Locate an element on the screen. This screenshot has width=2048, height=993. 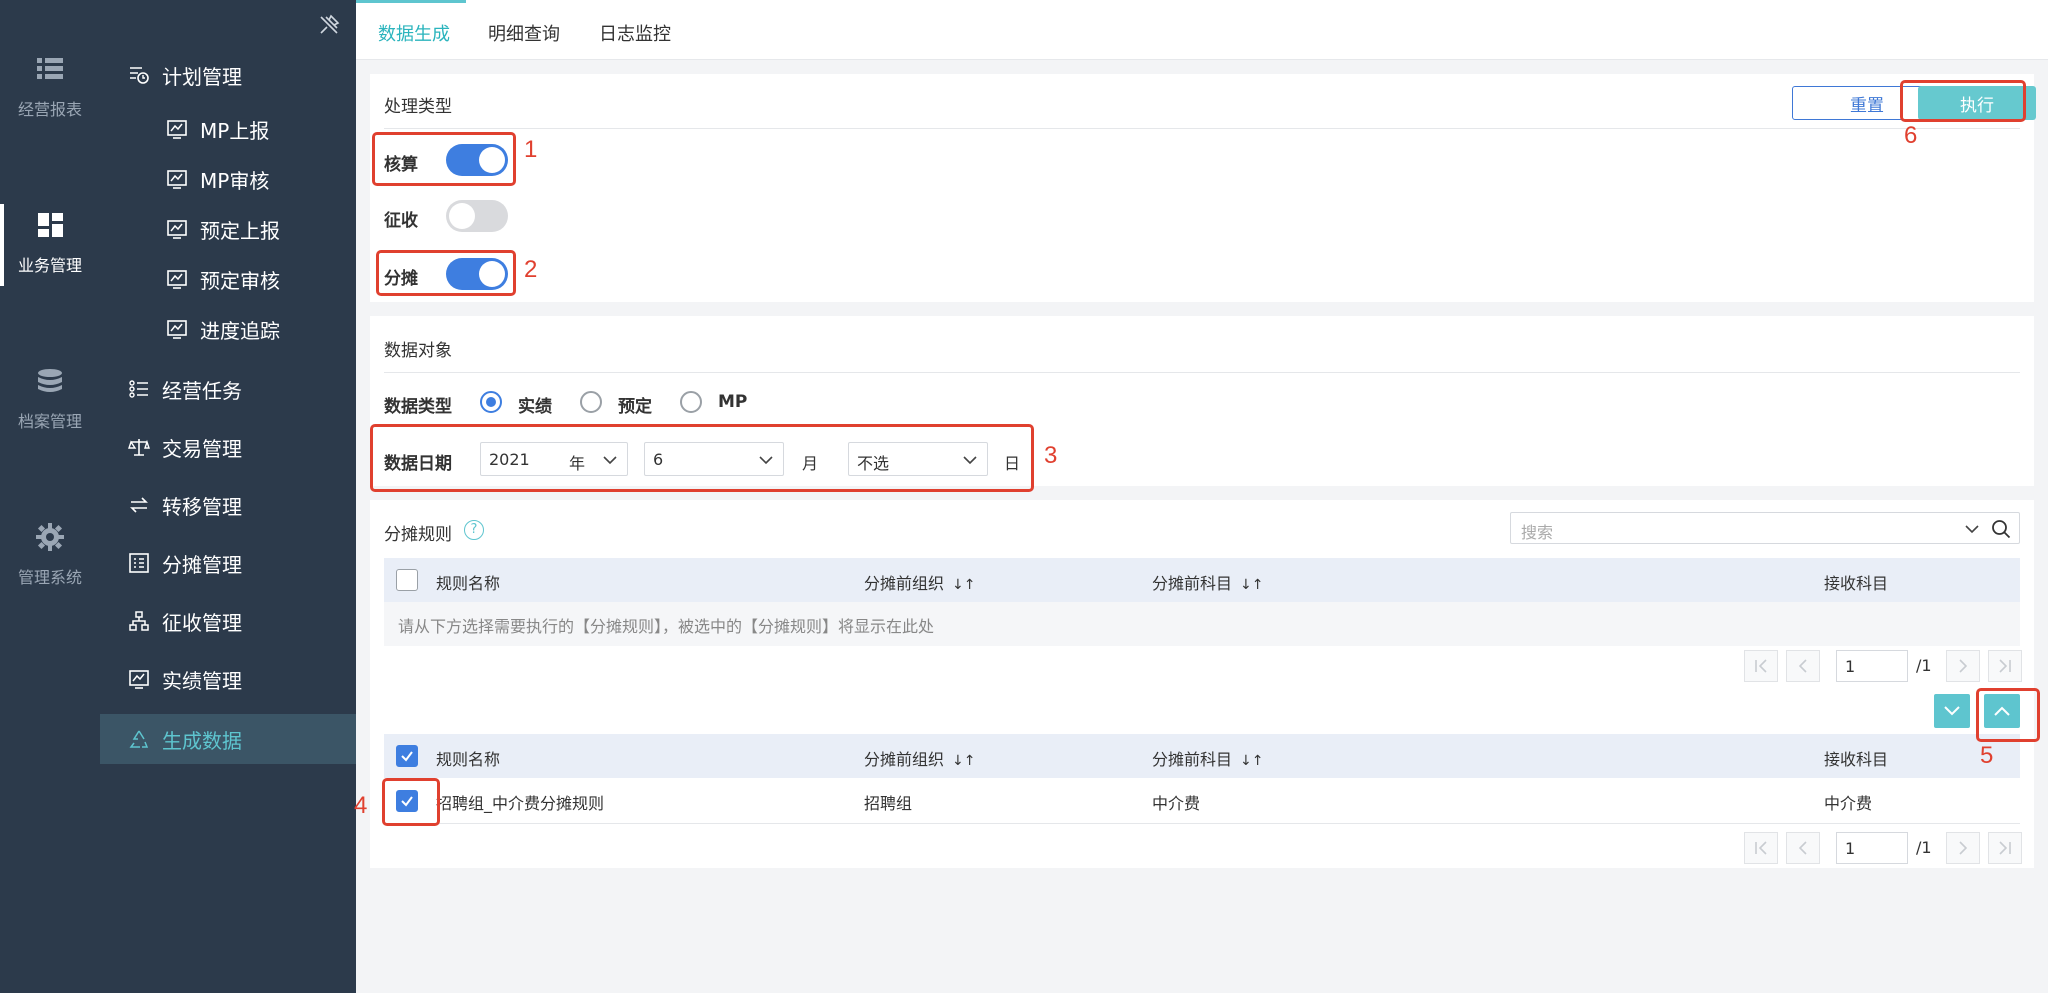
radio-mp is located at coordinates (691, 402).